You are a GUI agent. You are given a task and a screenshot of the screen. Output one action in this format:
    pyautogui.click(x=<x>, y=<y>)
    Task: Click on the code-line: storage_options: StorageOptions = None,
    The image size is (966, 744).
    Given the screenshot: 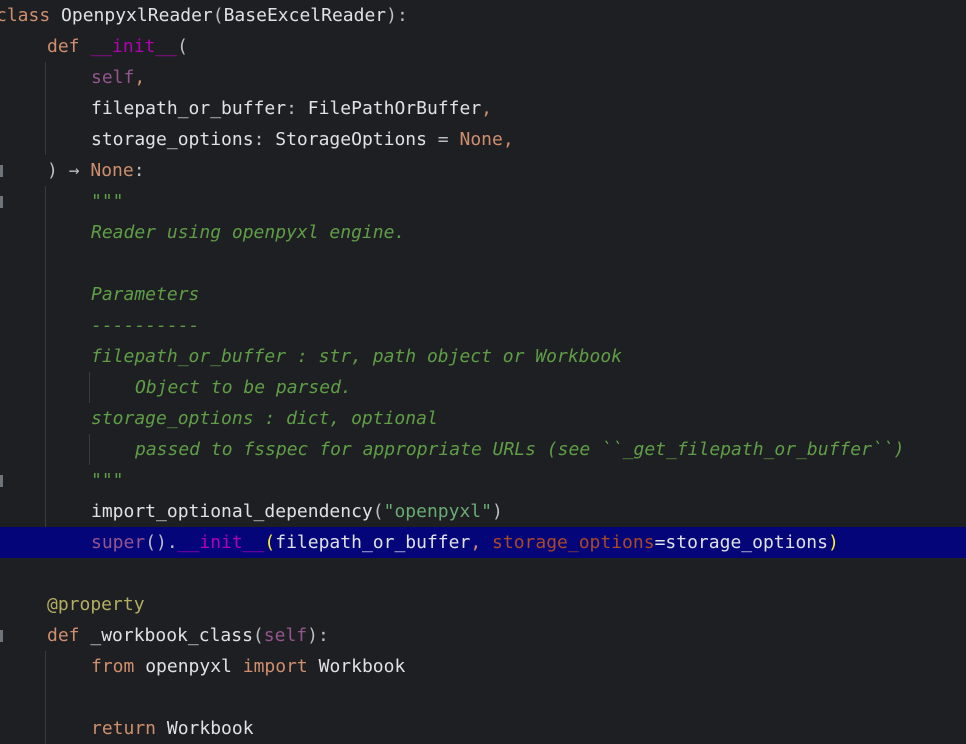 What is the action you would take?
    pyautogui.click(x=483, y=139)
    